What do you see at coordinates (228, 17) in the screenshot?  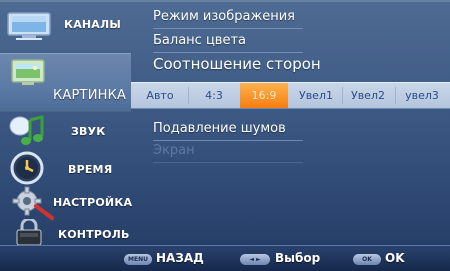 I see `menu-item-picture-mode: Режим изображения` at bounding box center [228, 17].